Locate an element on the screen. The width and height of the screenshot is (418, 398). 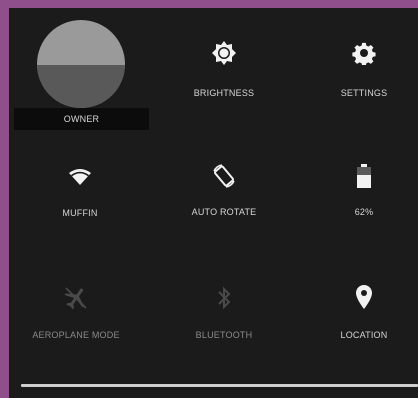
drag-handle-bar is located at coordinates (219, 385).